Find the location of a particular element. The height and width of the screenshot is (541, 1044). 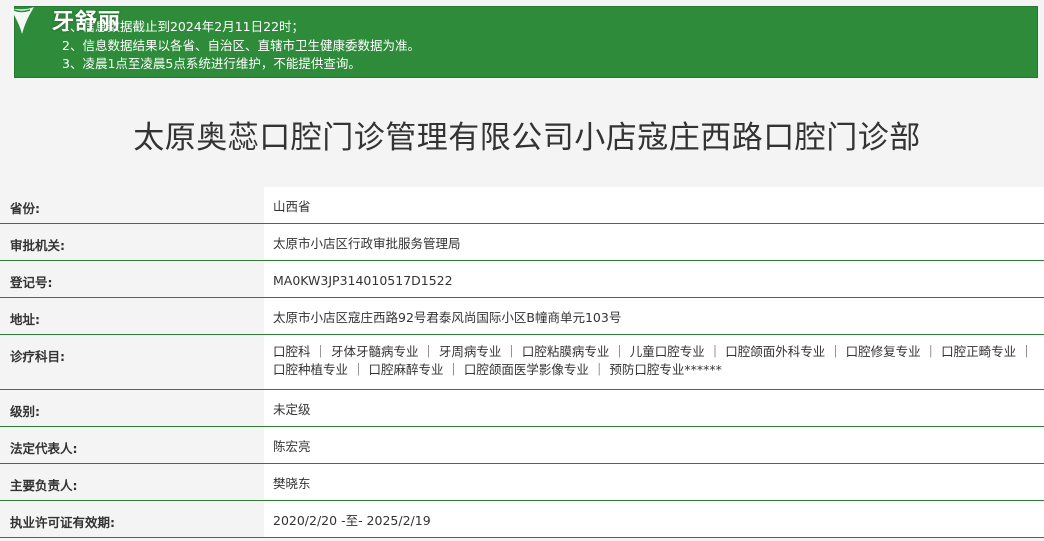

table-row-legal-representative: 法定代表人: 陈宏亮 is located at coordinates (522, 445).